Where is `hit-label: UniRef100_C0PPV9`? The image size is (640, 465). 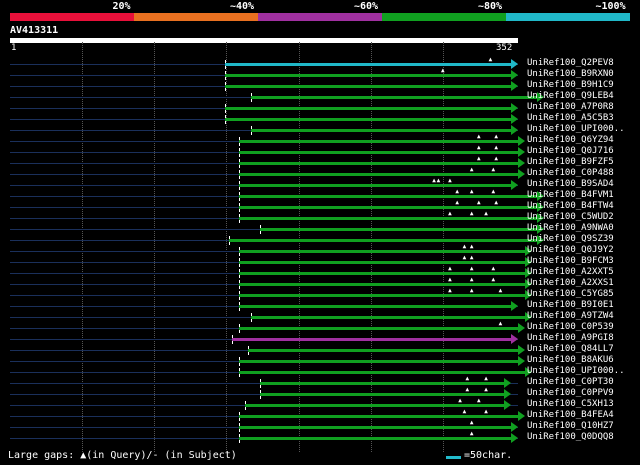 hit-label: UniRef100_C0PPV9 is located at coordinates (570, 393).